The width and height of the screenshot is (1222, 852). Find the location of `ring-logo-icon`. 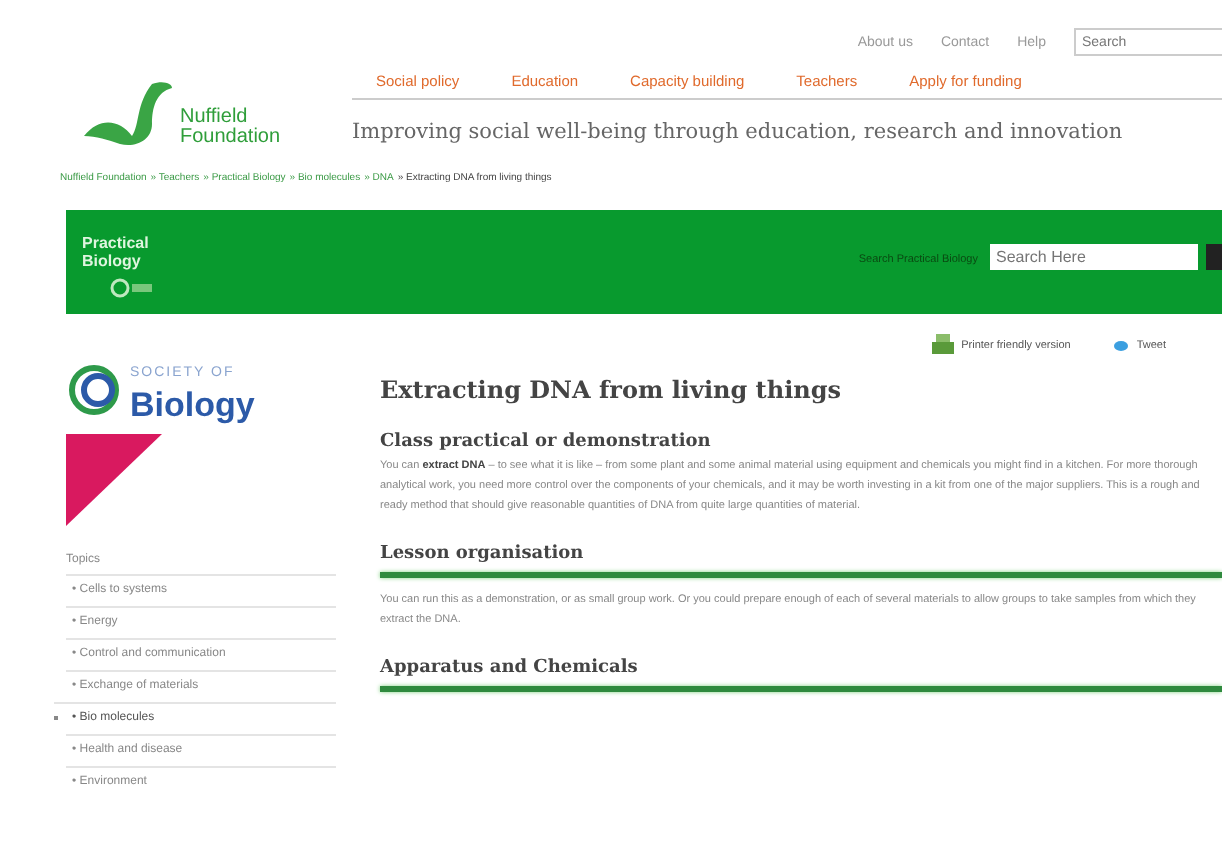

ring-logo-icon is located at coordinates (94, 390).